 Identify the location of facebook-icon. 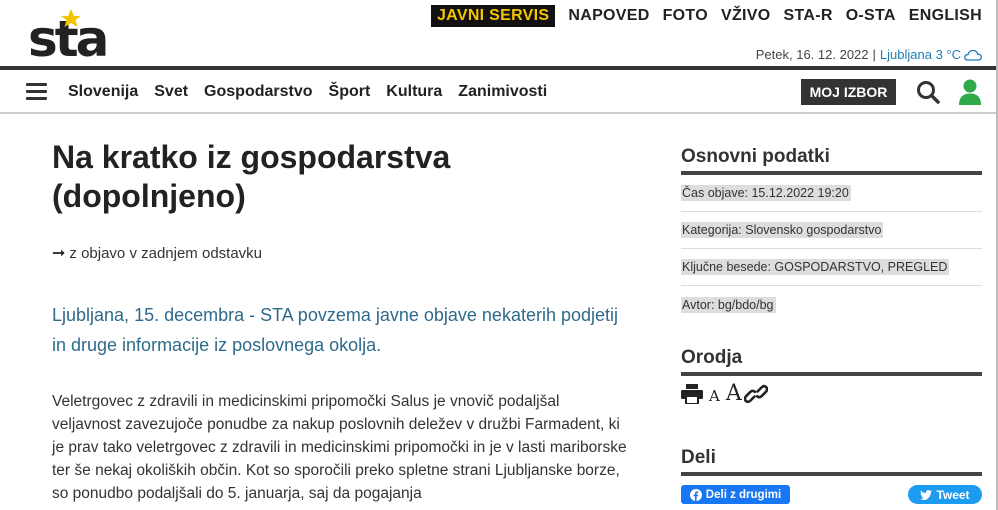
(695, 494).